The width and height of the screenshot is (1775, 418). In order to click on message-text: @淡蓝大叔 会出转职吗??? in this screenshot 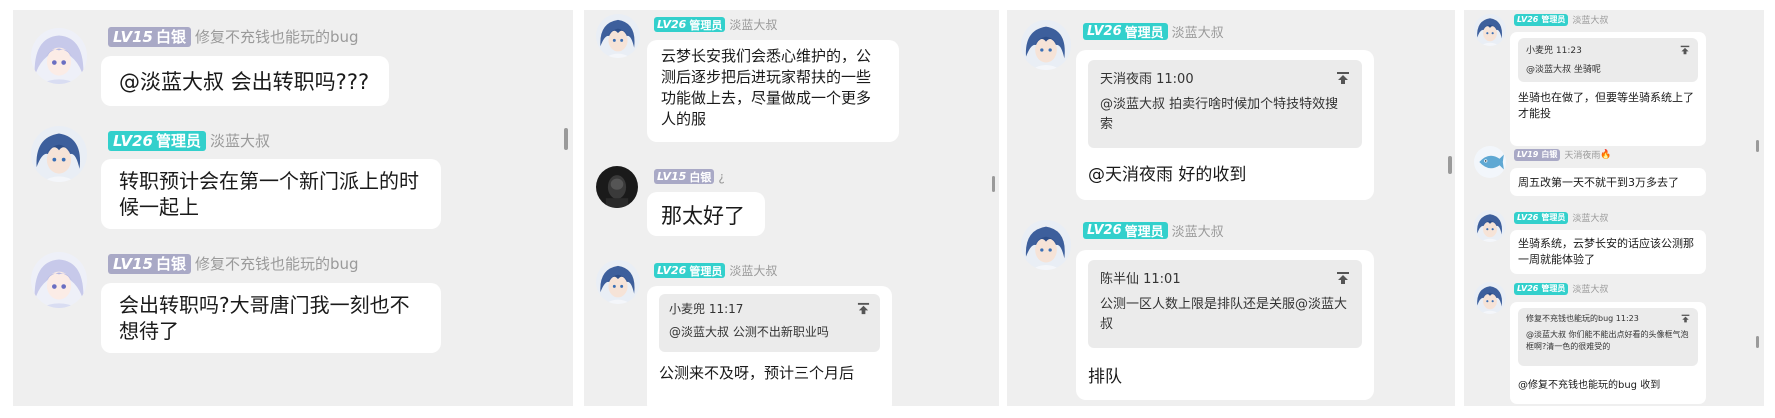, I will do `click(244, 82)`.